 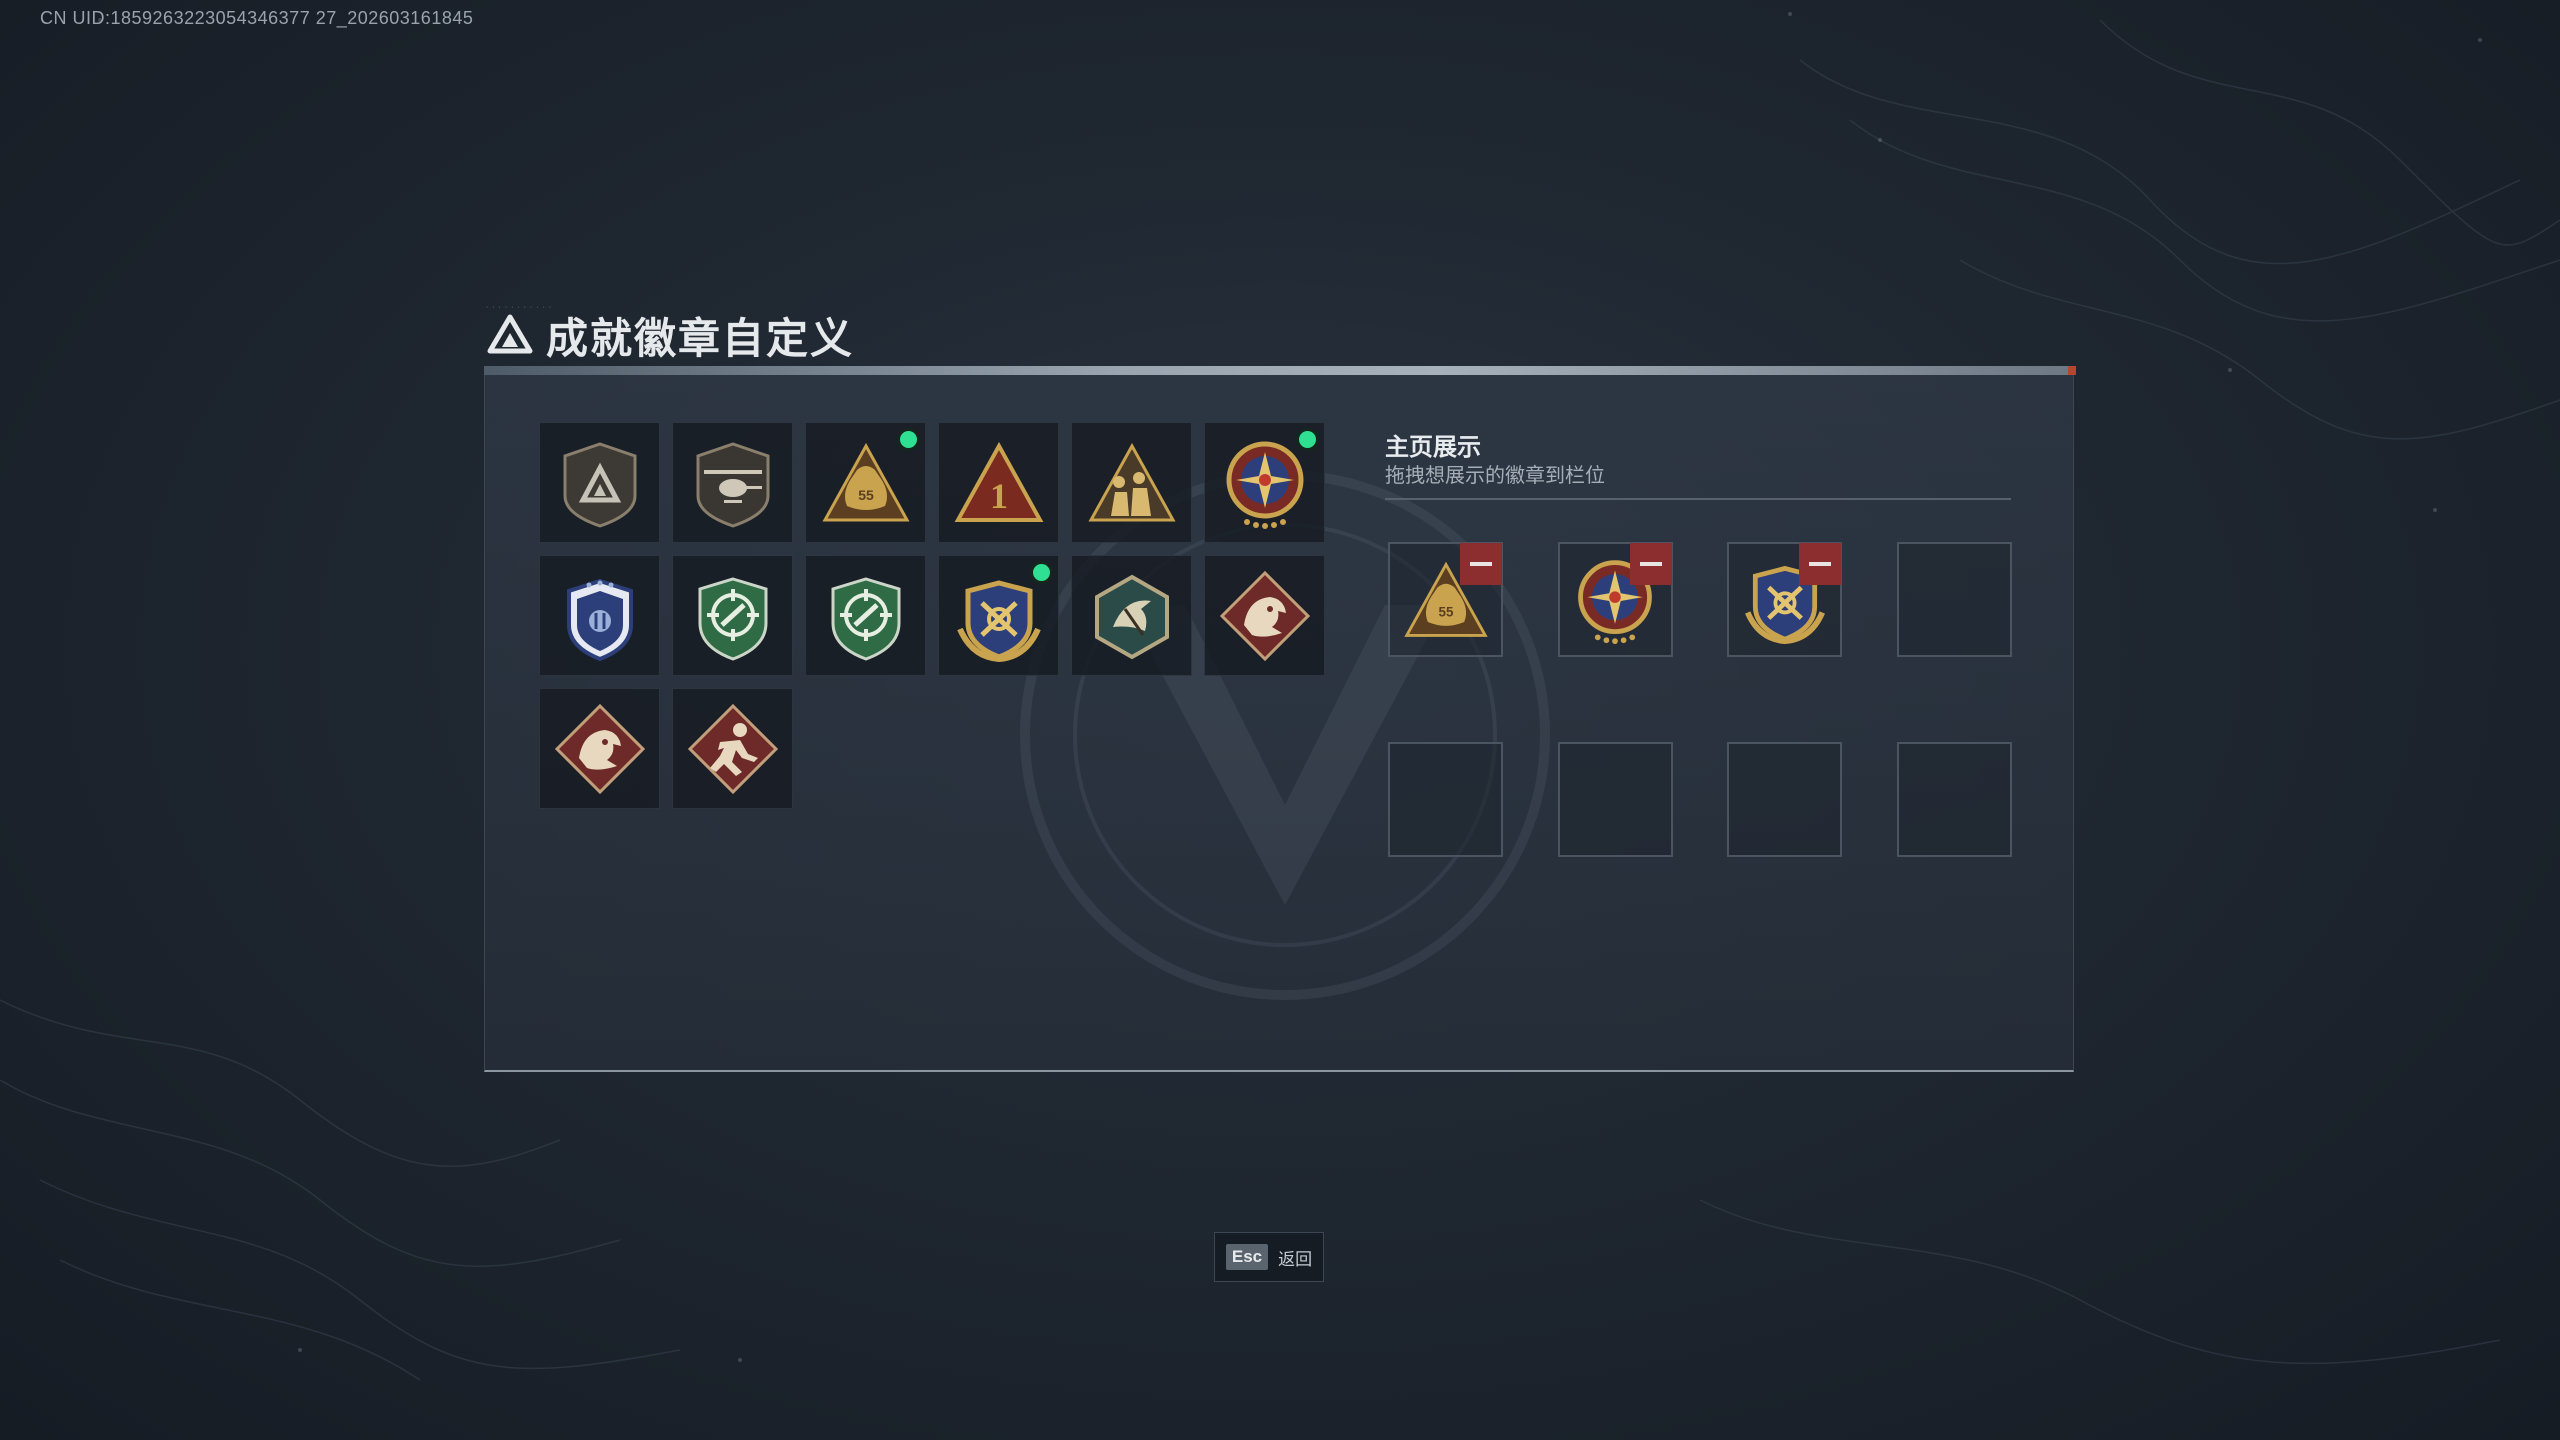 What do you see at coordinates (1264, 485) in the screenshot?
I see `star-compass-medal-icon` at bounding box center [1264, 485].